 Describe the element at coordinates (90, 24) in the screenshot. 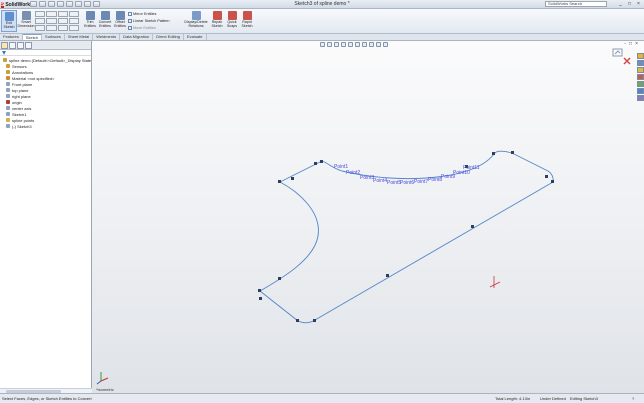

I see `trim-entities-label: Trim Entities` at that location.